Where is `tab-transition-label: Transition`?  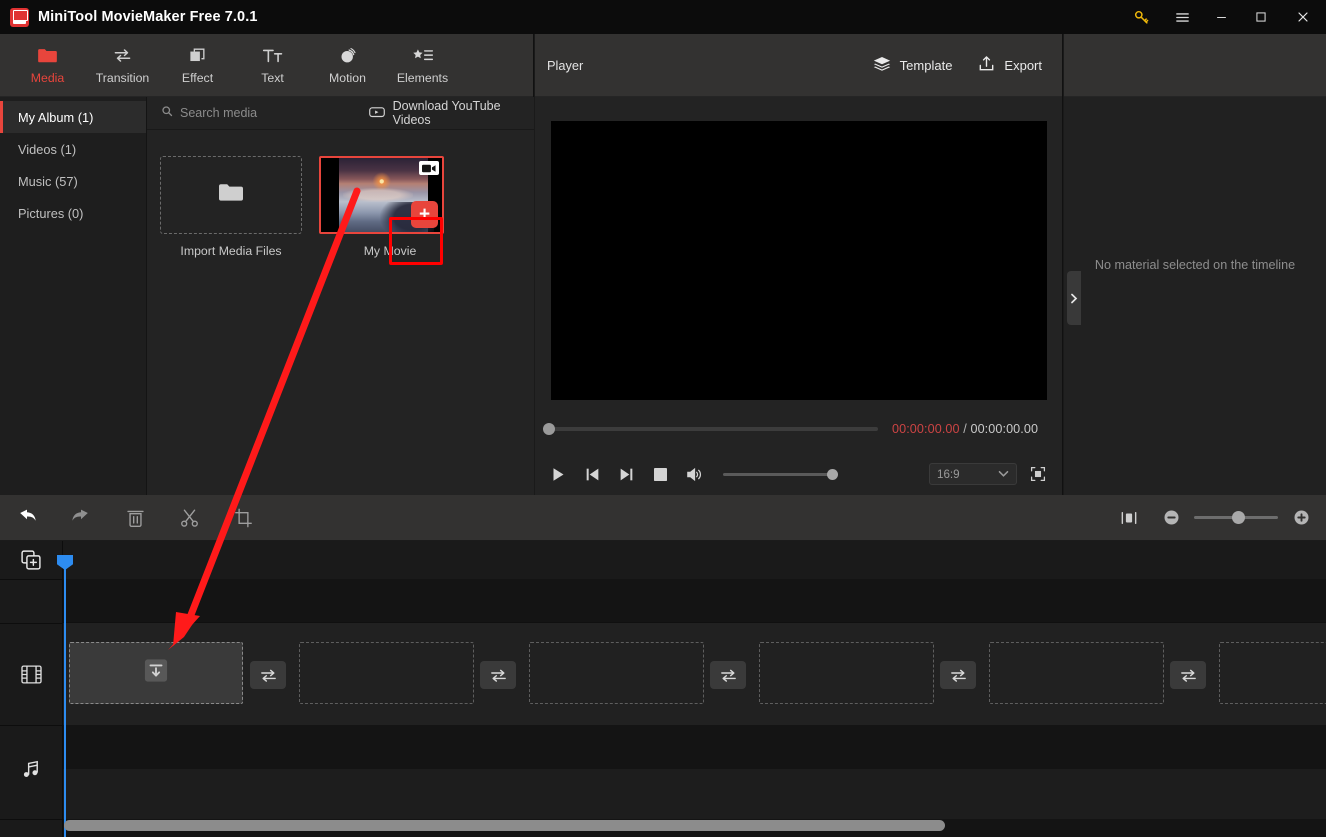 tab-transition-label: Transition is located at coordinates (122, 77).